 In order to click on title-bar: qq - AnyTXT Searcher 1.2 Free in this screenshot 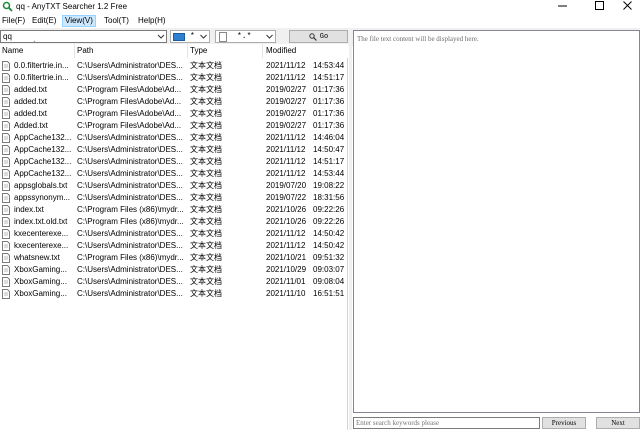, I will do `click(320, 6)`.